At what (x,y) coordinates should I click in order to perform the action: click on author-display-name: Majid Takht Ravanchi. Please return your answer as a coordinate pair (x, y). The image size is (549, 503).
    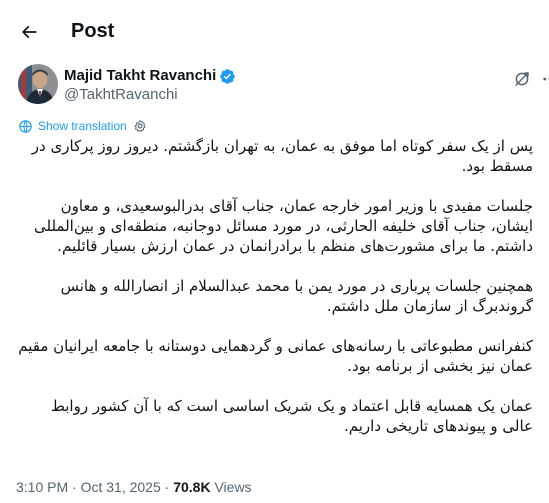
    Looking at the image, I should click on (140, 76).